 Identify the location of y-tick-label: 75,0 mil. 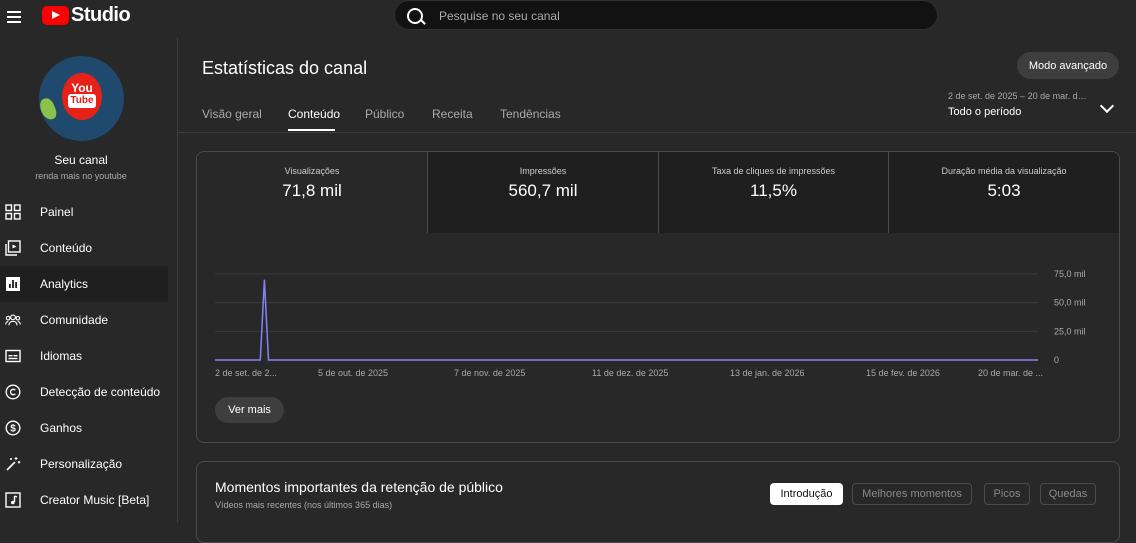
(1070, 274).